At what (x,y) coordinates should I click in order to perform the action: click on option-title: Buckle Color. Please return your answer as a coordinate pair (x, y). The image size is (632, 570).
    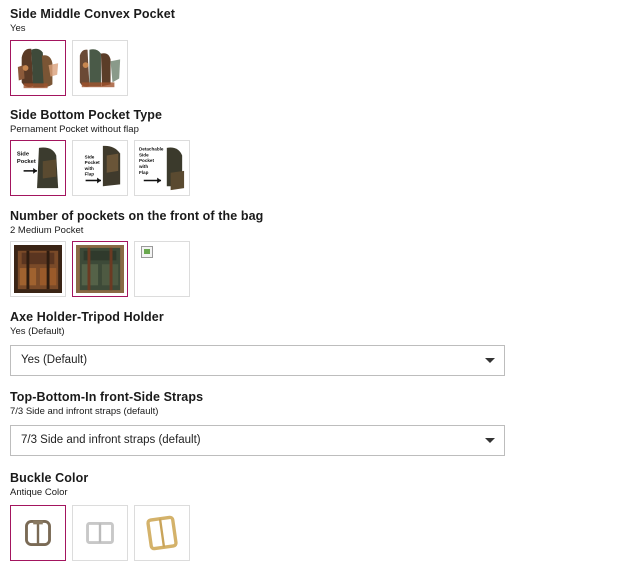
    Looking at the image, I should click on (49, 478).